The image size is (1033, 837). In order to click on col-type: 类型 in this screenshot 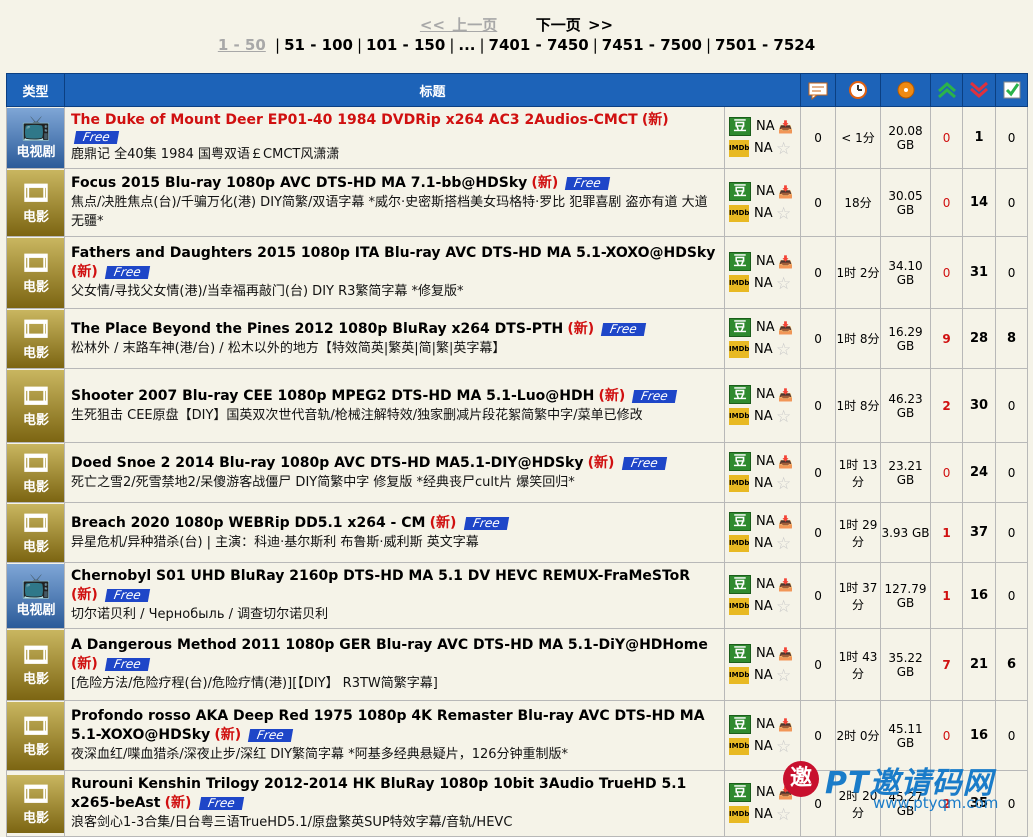, I will do `click(35, 90)`.